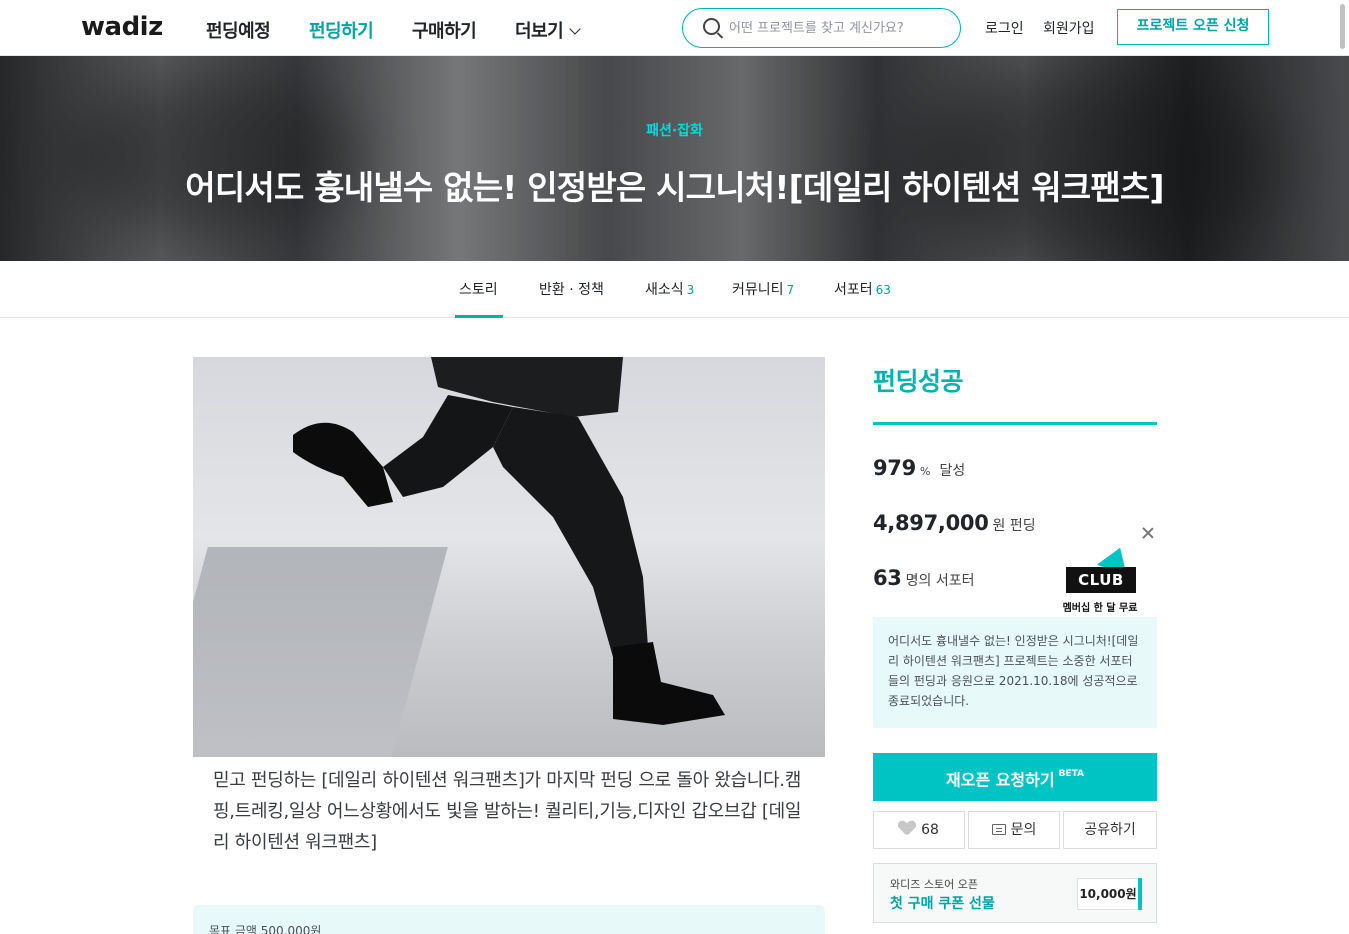 This screenshot has width=1349, height=934. Describe the element at coordinates (934, 884) in the screenshot. I see `coupon-line1: 와디즈 스토어 오픈` at that location.